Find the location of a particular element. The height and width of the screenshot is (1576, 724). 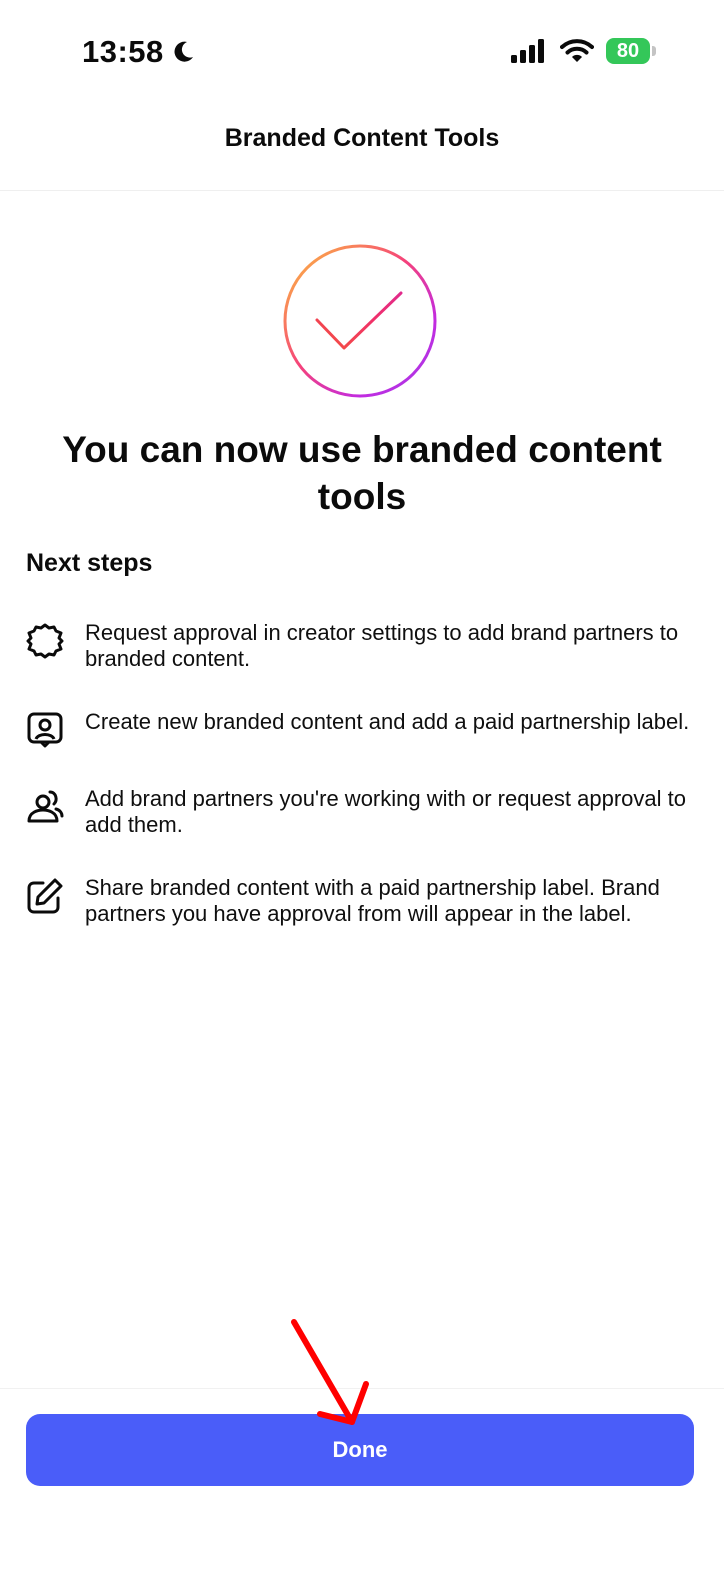

check-circle-icon is located at coordinates (360, 321).